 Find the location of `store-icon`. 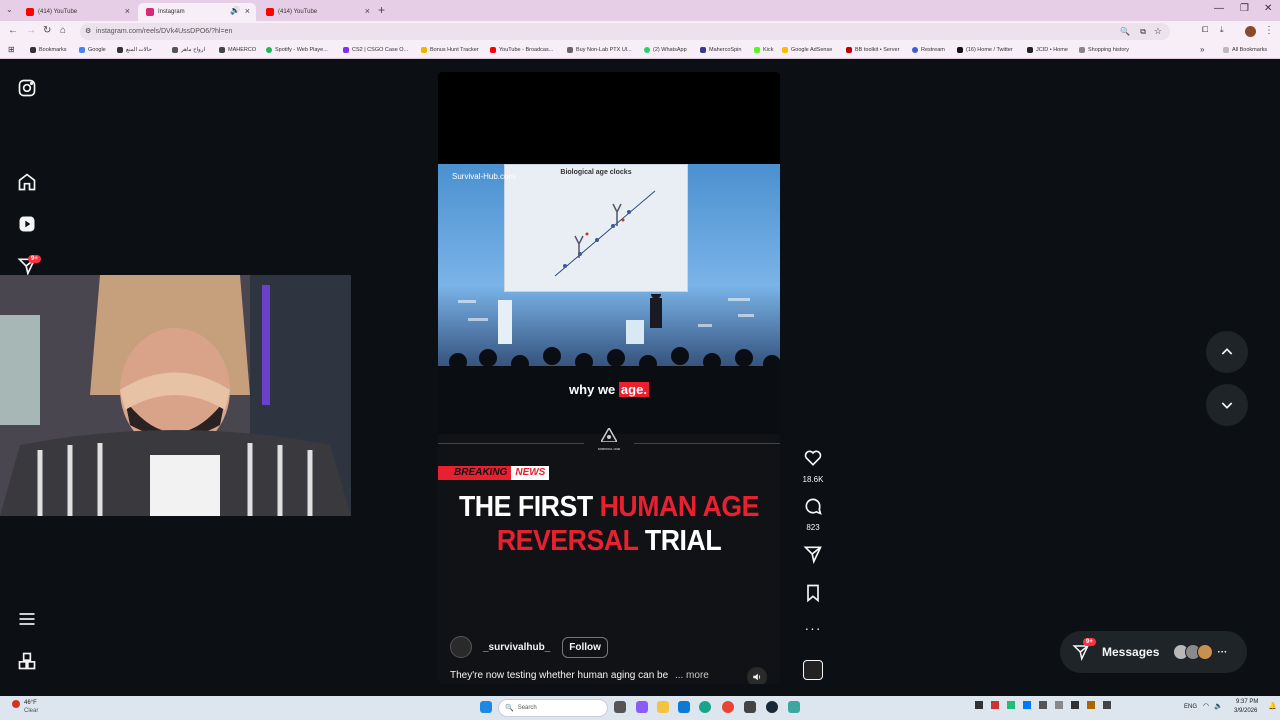

store-icon is located at coordinates (684, 707).